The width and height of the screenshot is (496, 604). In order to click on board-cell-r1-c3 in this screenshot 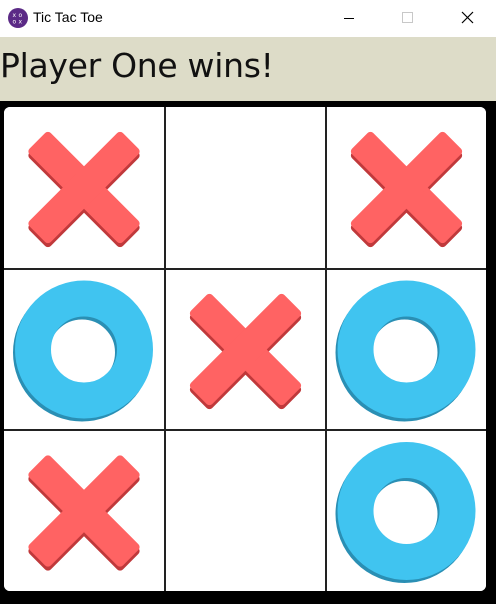, I will do `click(406, 187)`.